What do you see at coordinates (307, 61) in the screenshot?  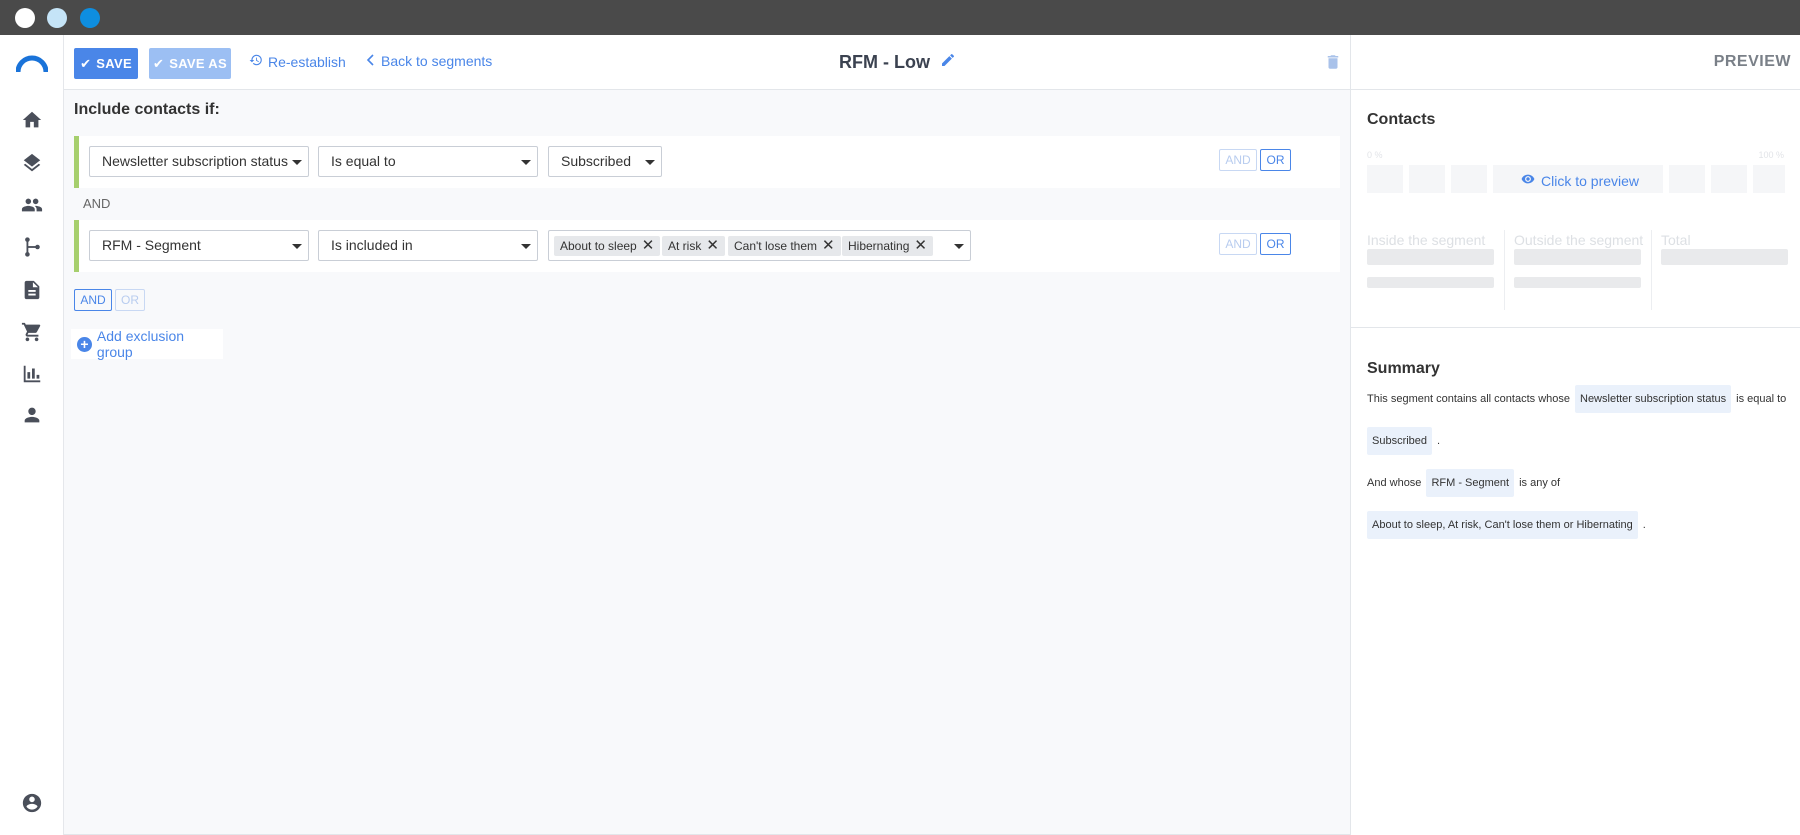 I see `re-establish-label: Re-establish` at bounding box center [307, 61].